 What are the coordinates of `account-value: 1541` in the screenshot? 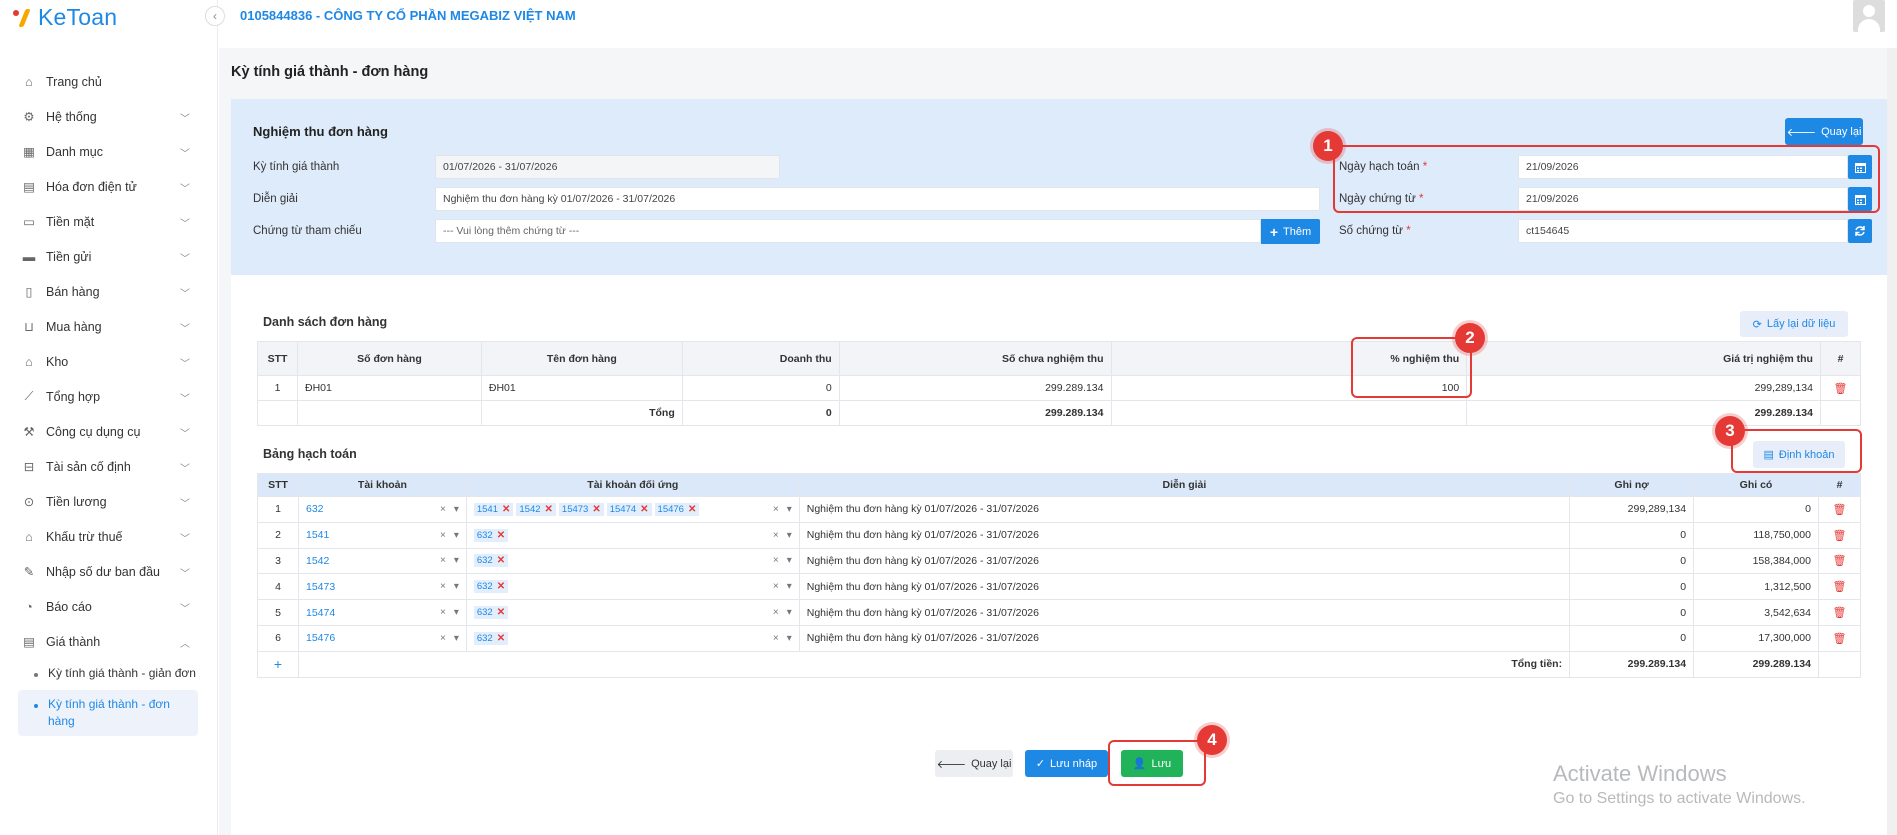 It's located at (317, 535).